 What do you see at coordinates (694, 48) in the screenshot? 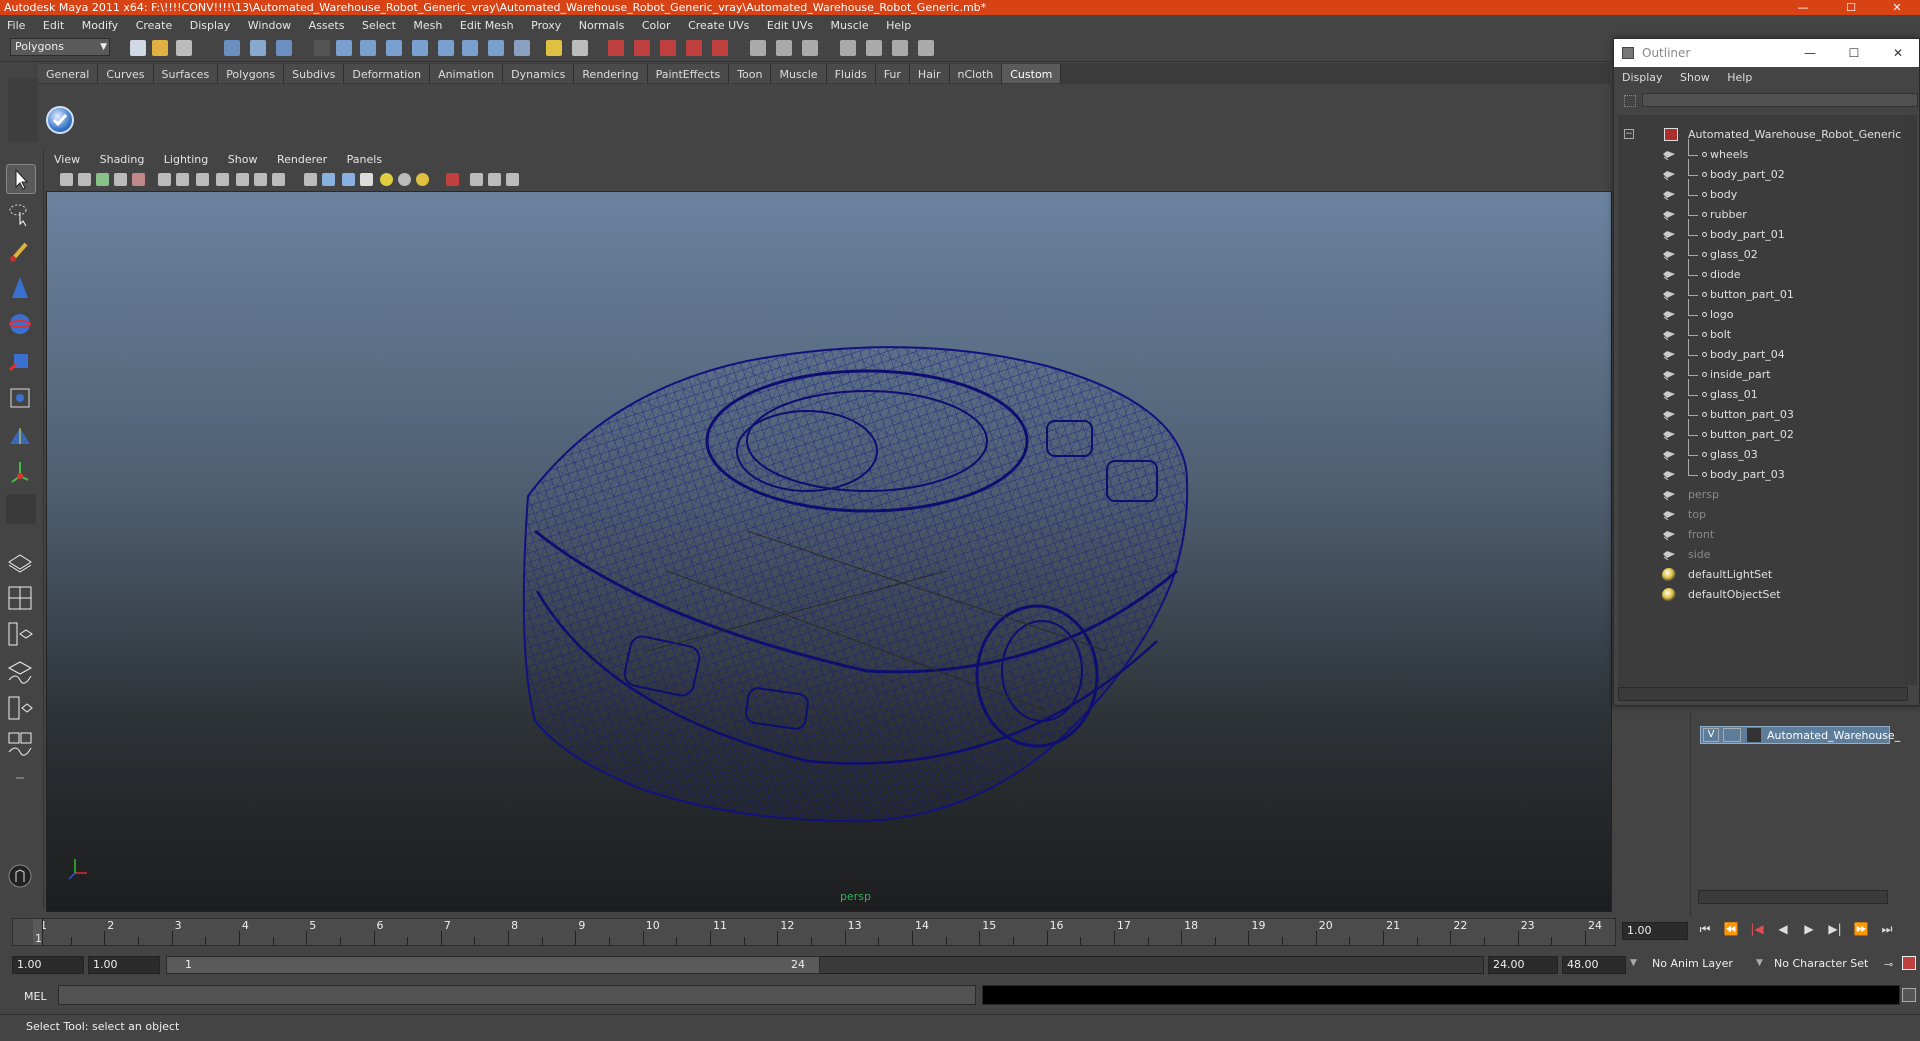
I see `hypershade-icon` at bounding box center [694, 48].